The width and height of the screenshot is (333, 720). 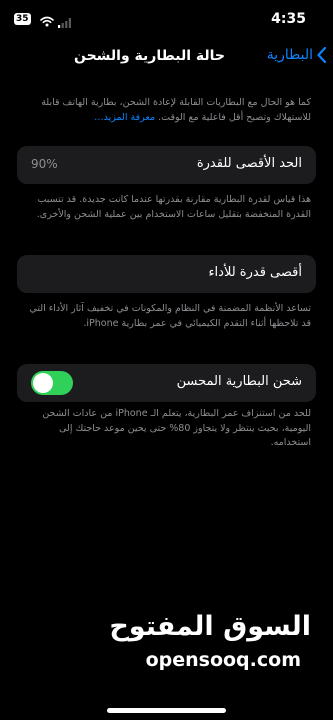 What do you see at coordinates (44, 164) in the screenshot?
I see `max-capacity-value: 90%` at bounding box center [44, 164].